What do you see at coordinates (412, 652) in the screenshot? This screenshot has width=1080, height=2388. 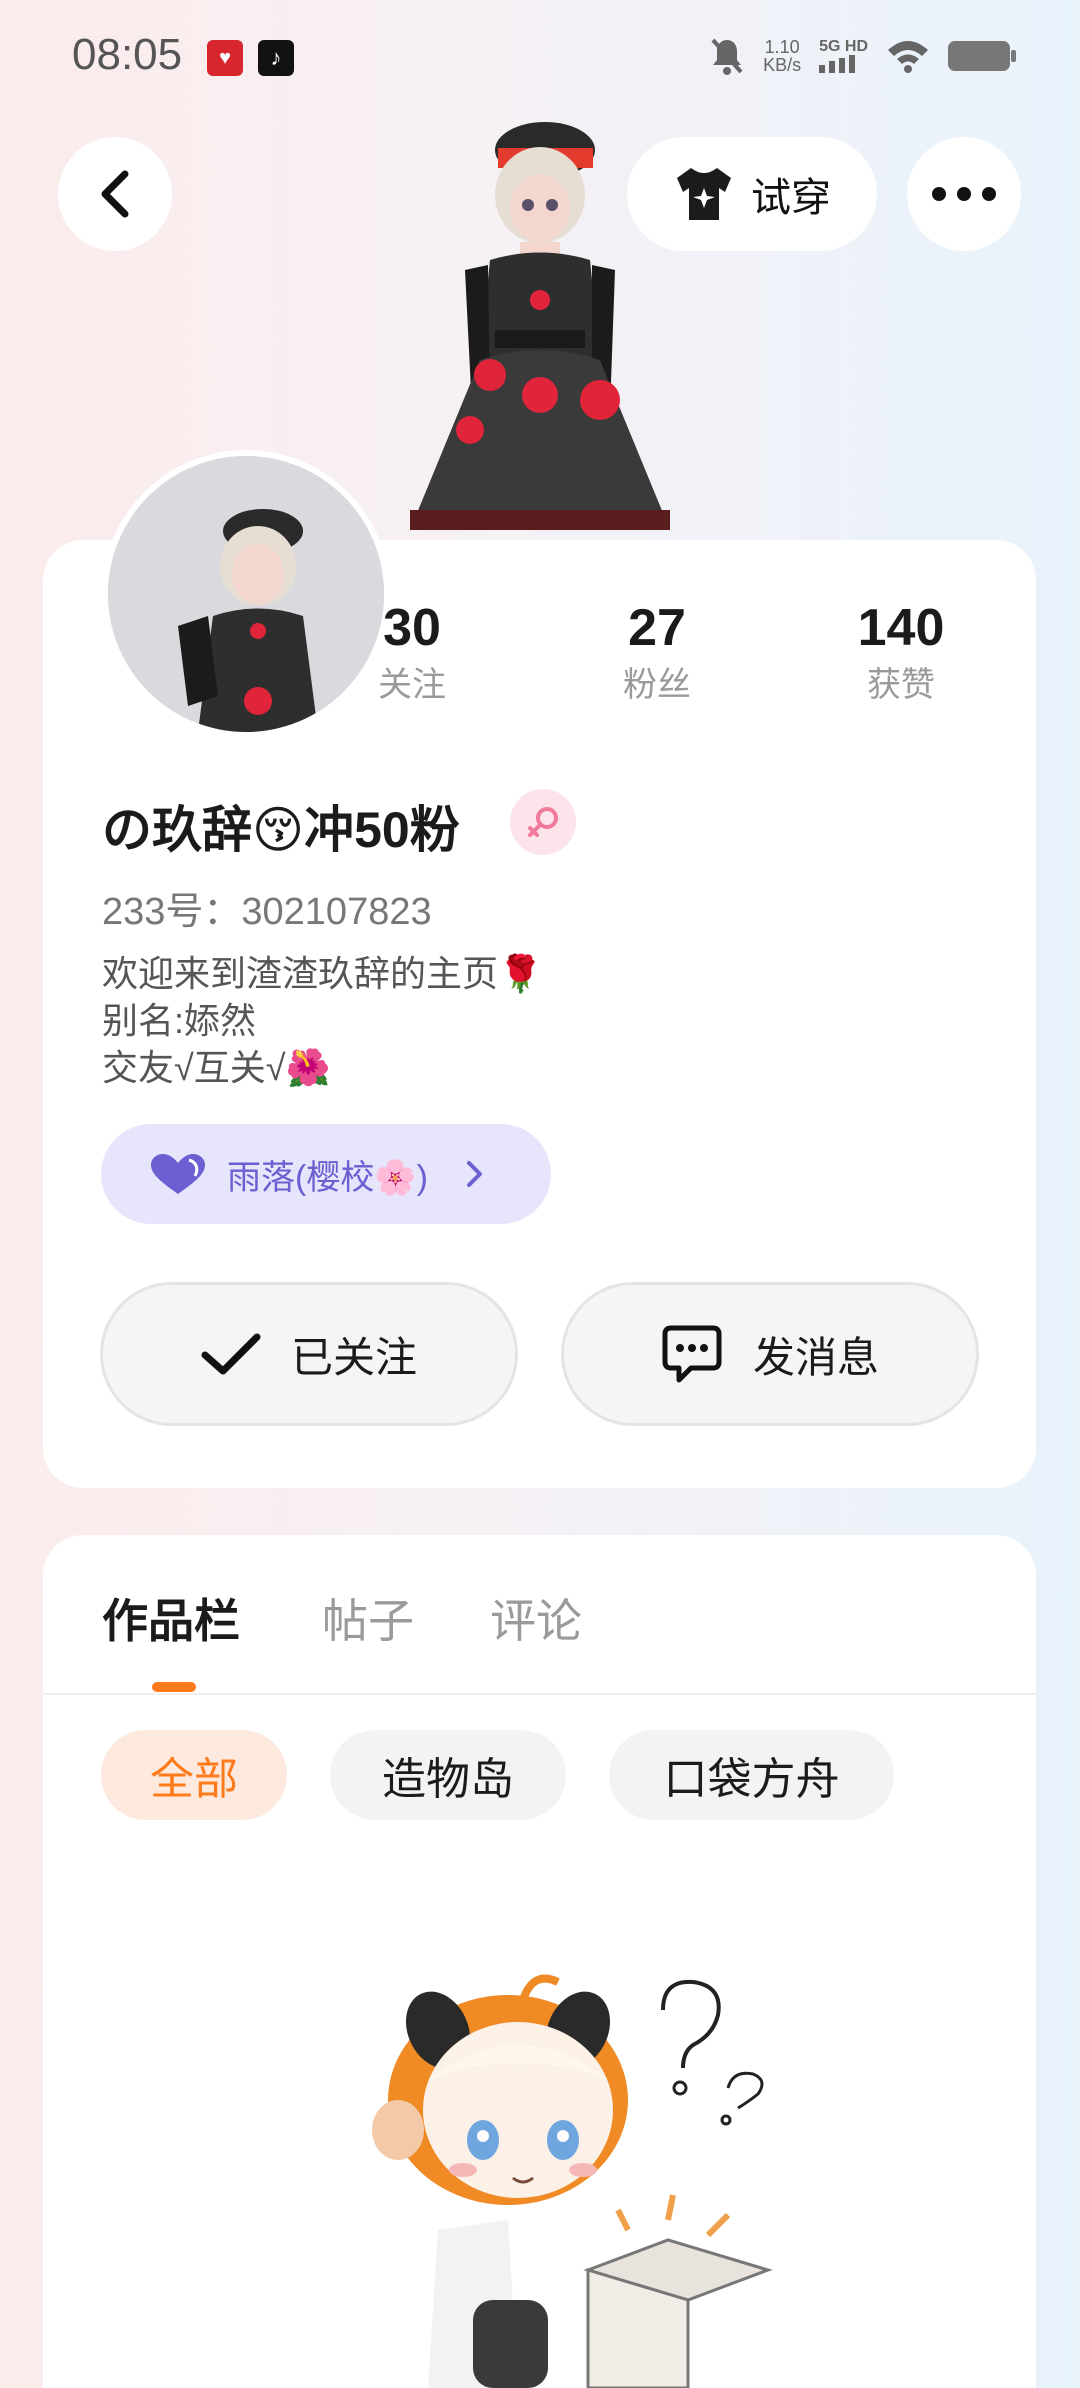 I see `stat-following: 30 关注` at bounding box center [412, 652].